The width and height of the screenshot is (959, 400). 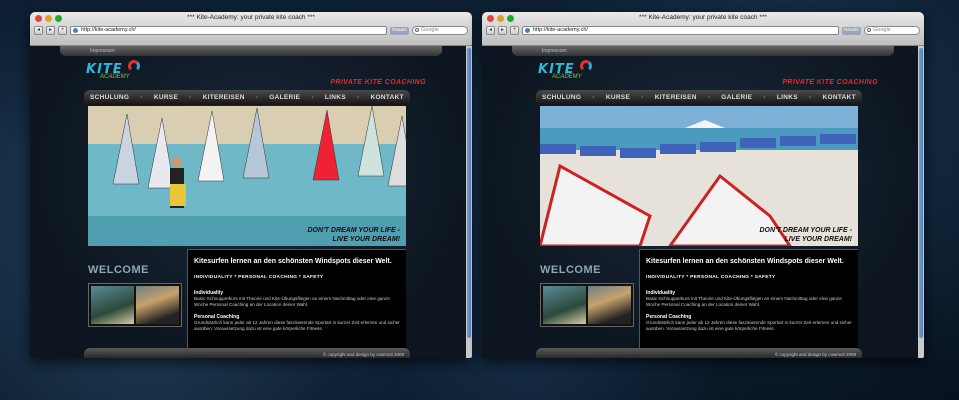 What do you see at coordinates (703, 41) in the screenshot?
I see `bookmarks-bar` at bounding box center [703, 41].